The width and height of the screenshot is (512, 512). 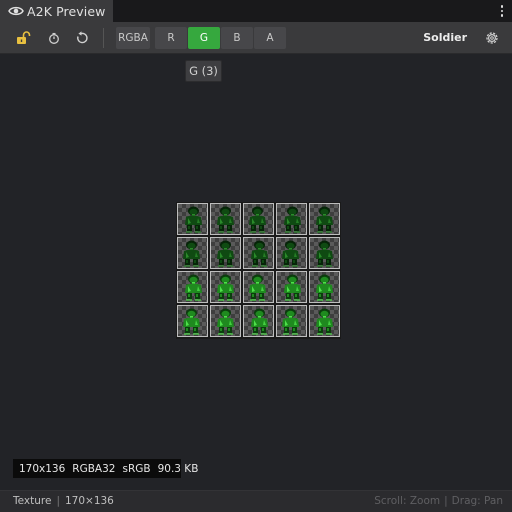 What do you see at coordinates (66, 11) in the screenshot?
I see `window-title: A2K Preview` at bounding box center [66, 11].